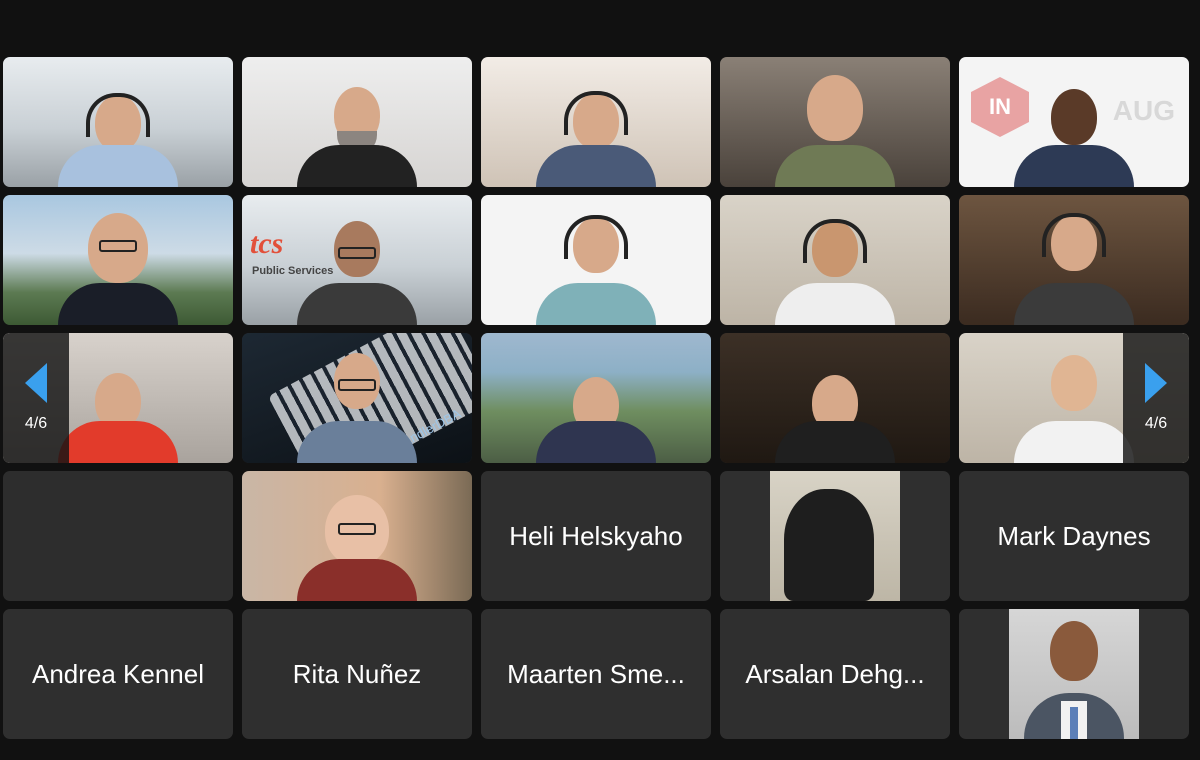 The width and height of the screenshot is (1200, 760). I want to click on participant-name-tile: Mark Daynes, so click(1074, 536).